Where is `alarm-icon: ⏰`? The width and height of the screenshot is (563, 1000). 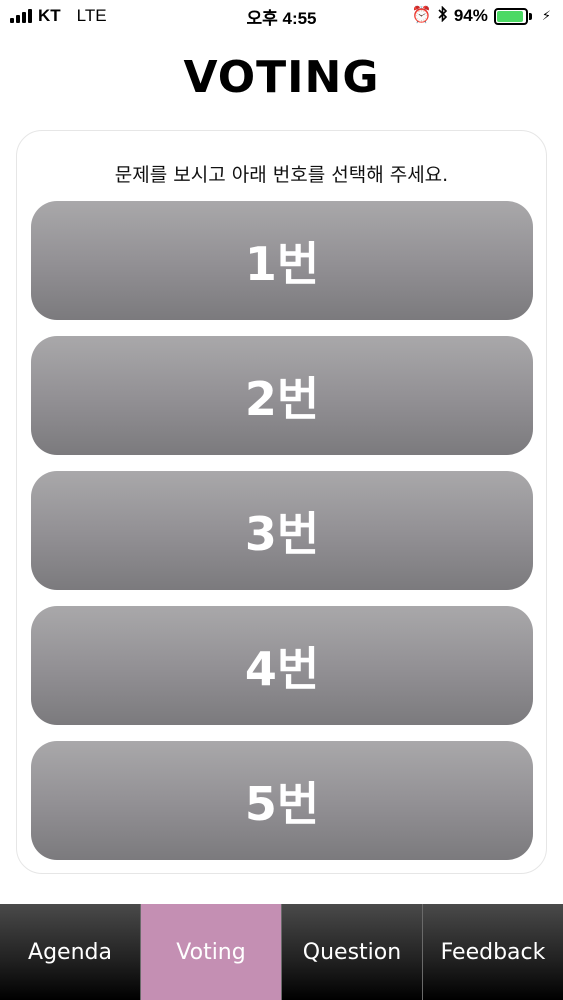 alarm-icon: ⏰ is located at coordinates (421, 15).